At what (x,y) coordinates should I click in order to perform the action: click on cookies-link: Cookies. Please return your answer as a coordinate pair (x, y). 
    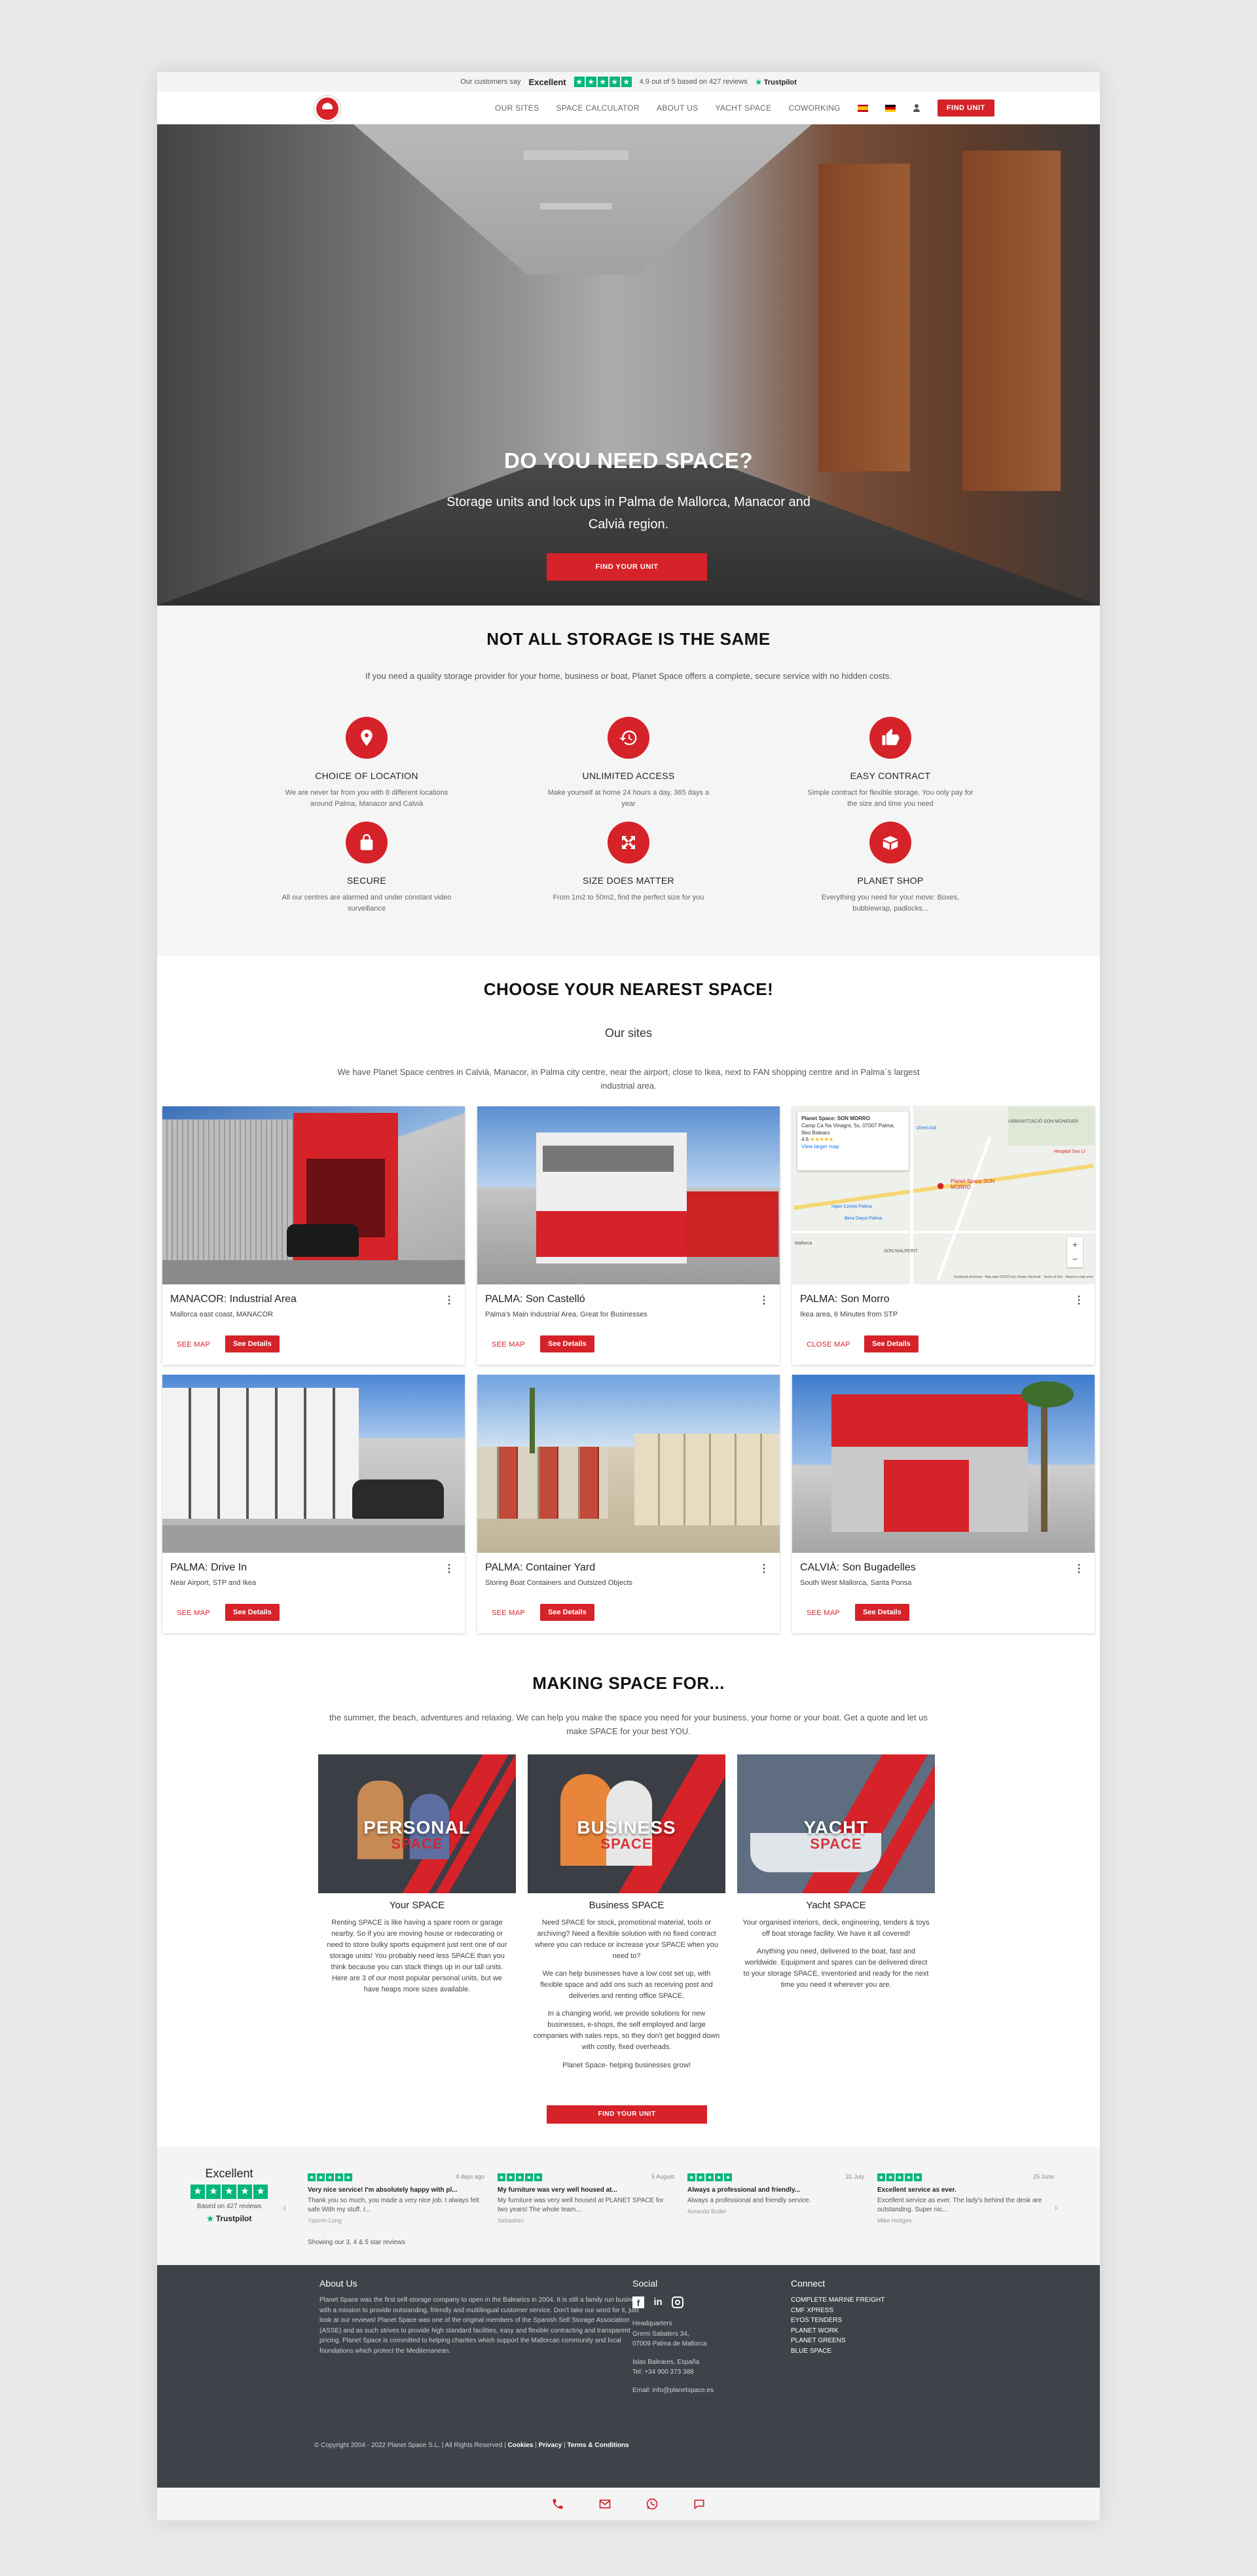
    Looking at the image, I should click on (521, 2445).